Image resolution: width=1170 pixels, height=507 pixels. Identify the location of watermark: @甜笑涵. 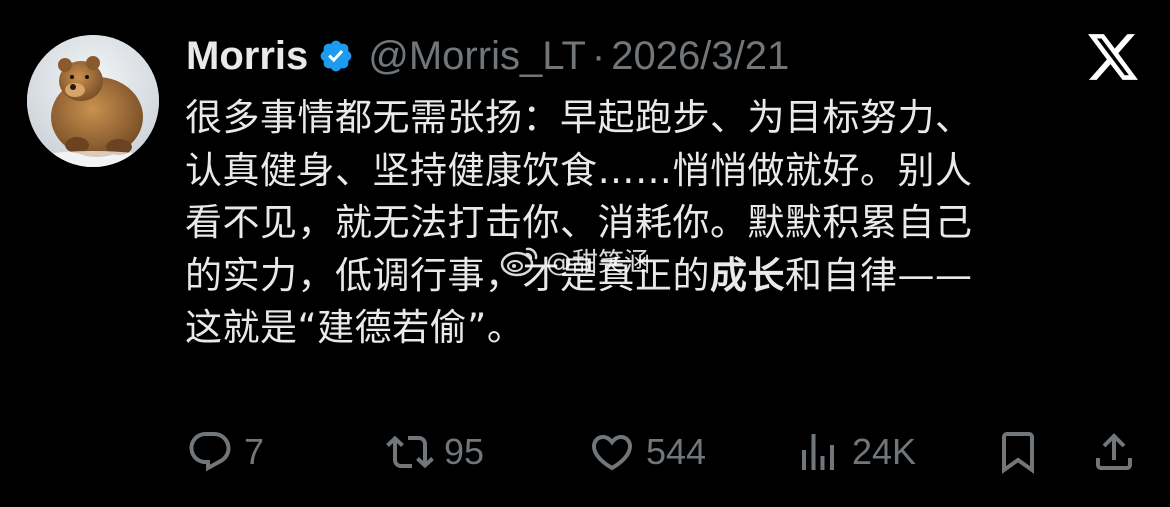
(575, 260).